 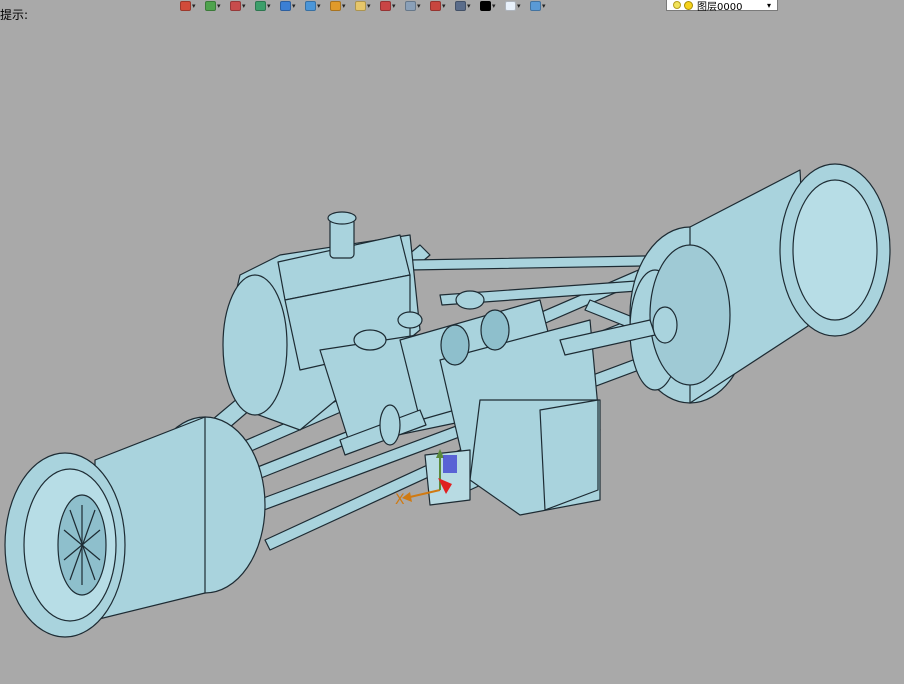 I want to click on clipboard-icon, so click(x=410, y=6).